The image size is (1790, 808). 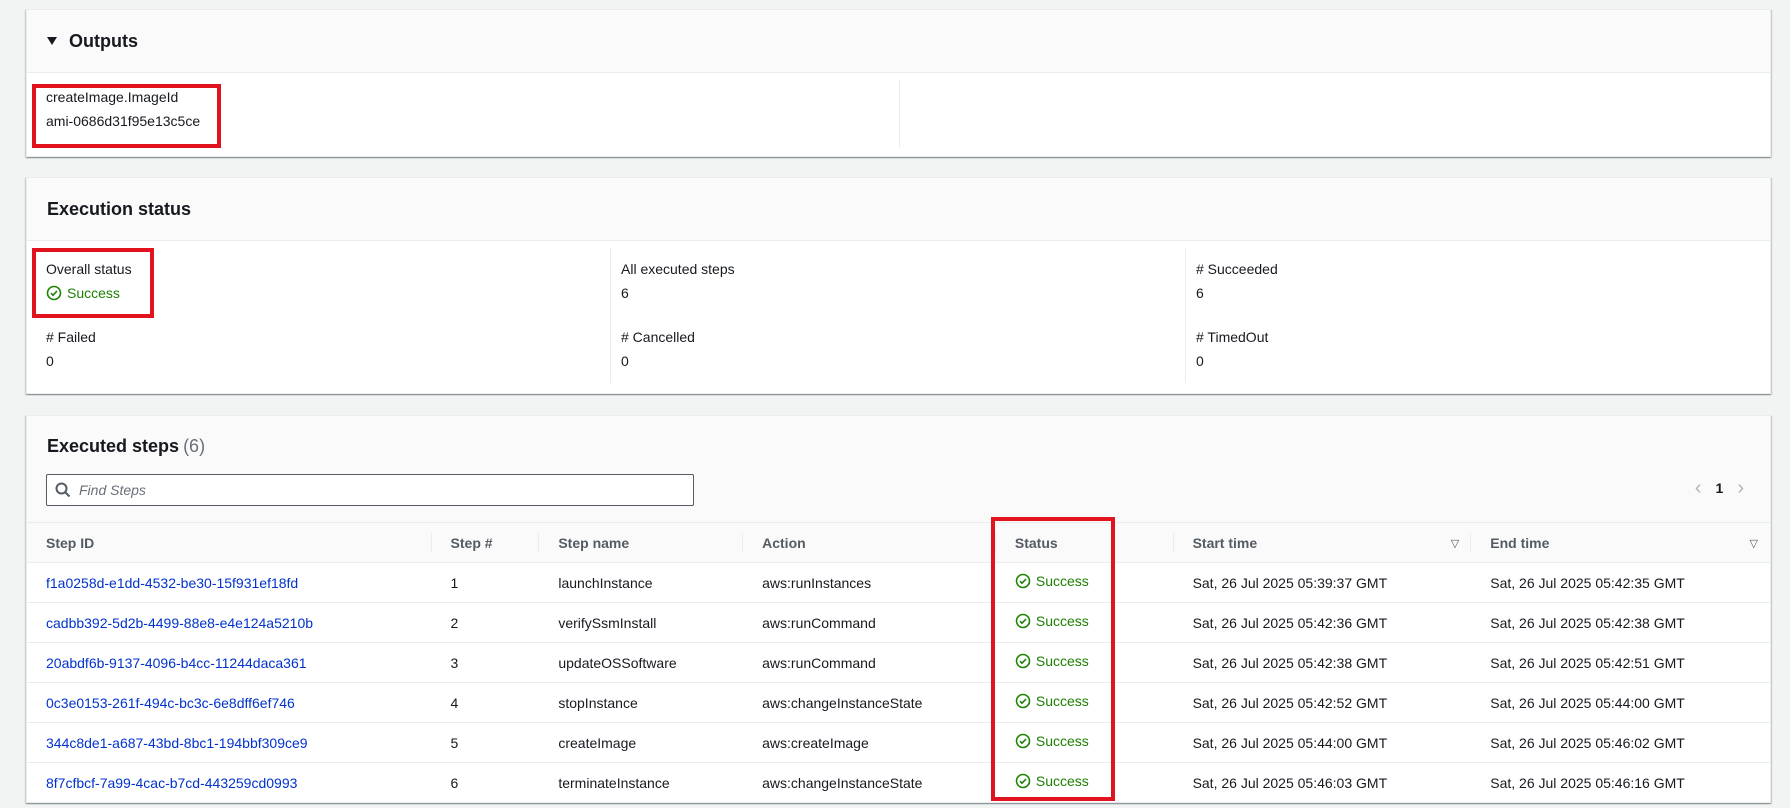 I want to click on pagination: ‹ 1 ›, so click(x=1719, y=488).